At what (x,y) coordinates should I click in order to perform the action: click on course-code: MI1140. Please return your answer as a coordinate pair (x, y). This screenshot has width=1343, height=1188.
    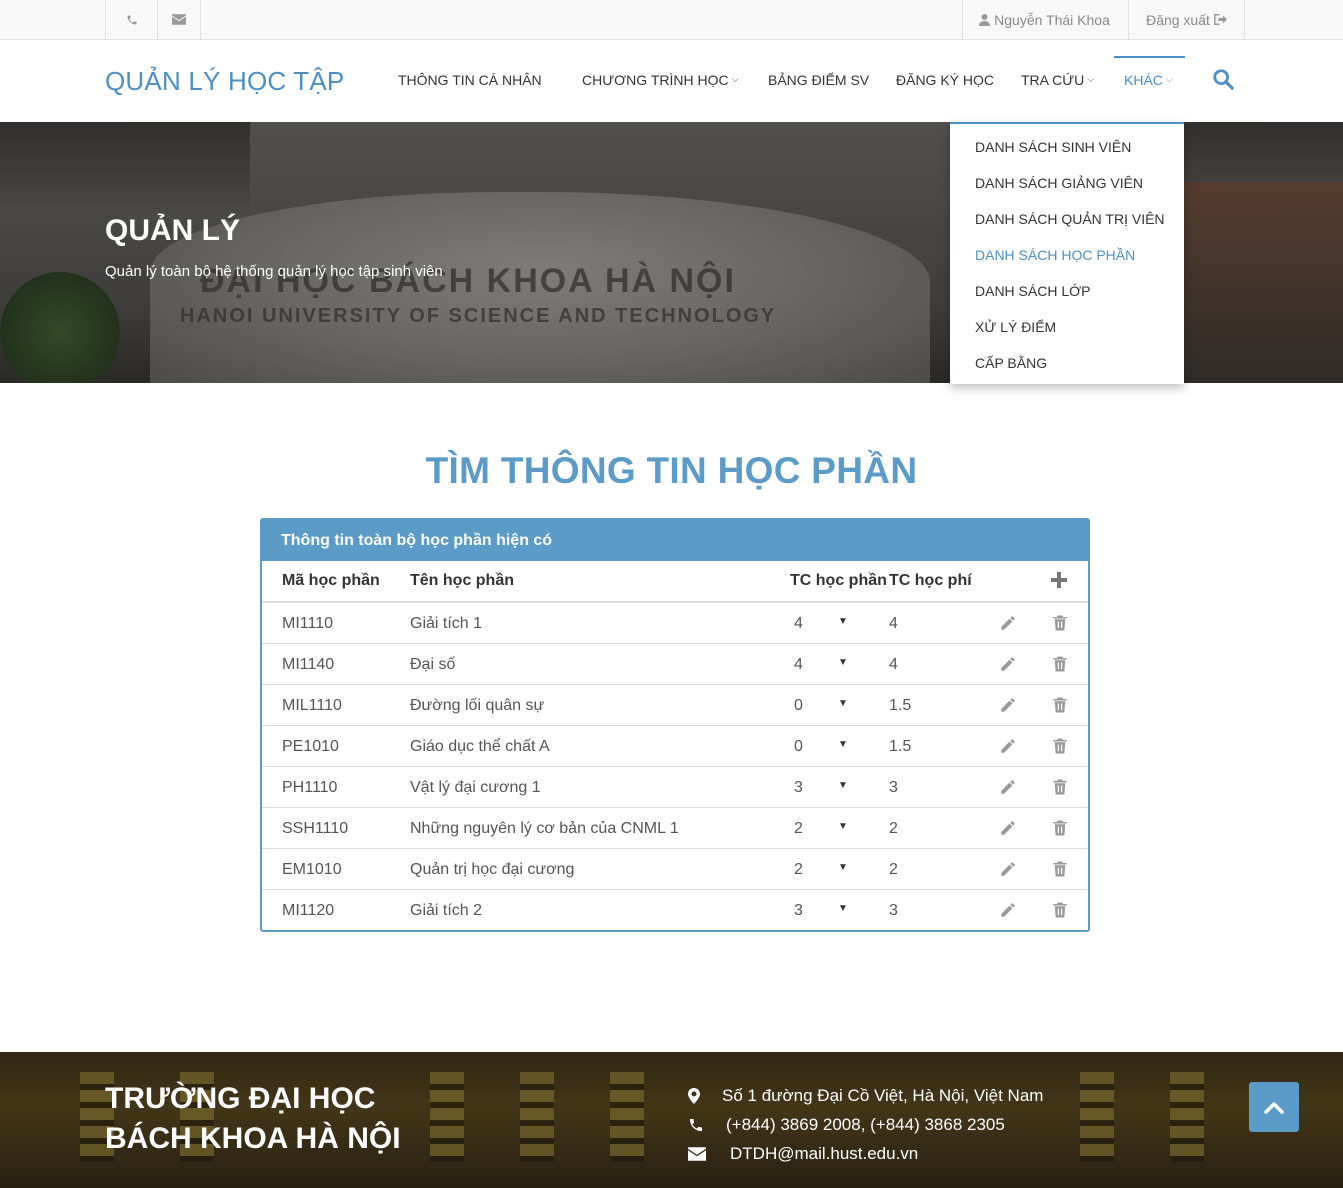
    Looking at the image, I should click on (308, 664).